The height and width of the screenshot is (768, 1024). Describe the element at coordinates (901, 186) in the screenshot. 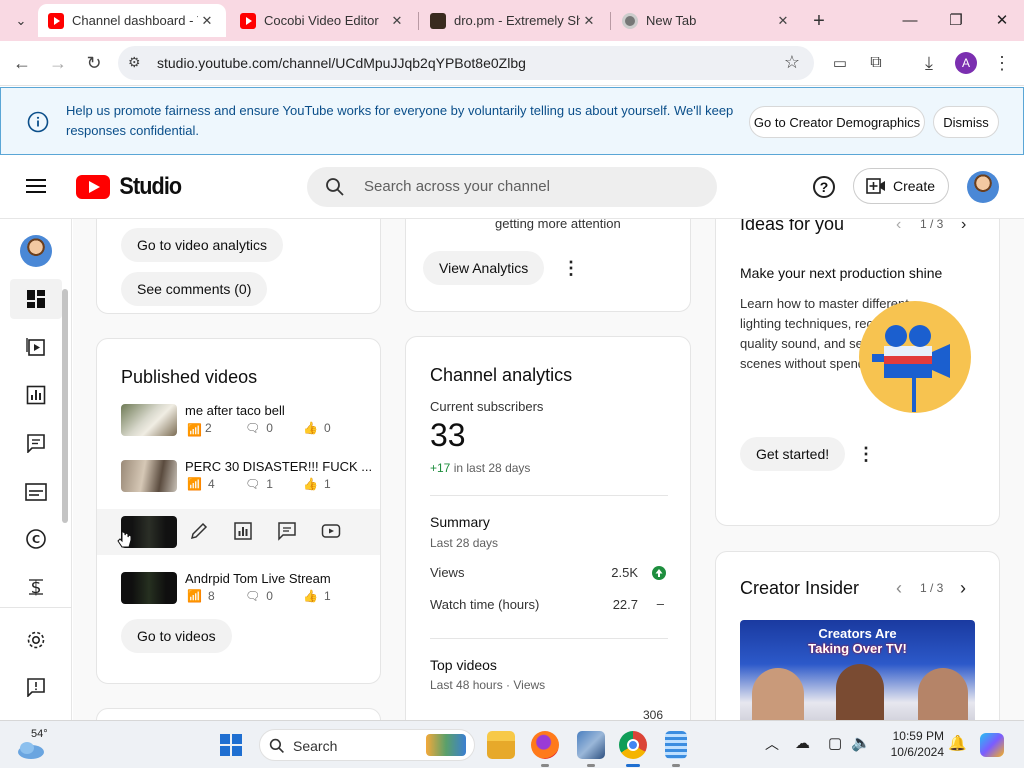

I see `create-button: Create` at that location.